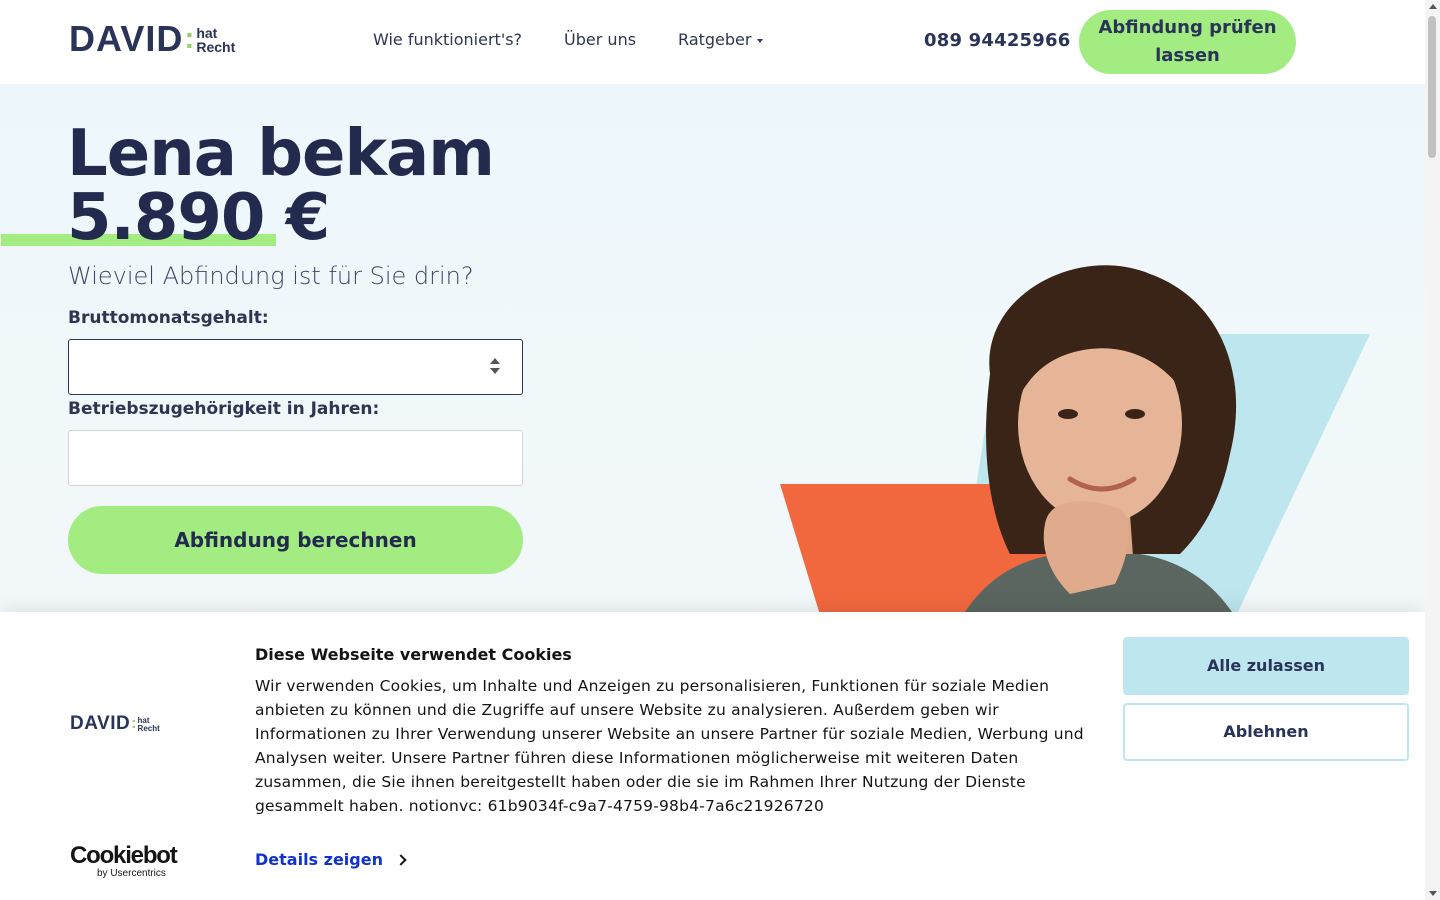 The width and height of the screenshot is (1440, 900). What do you see at coordinates (198, 218) in the screenshot?
I see `headline-amount: 5.890 €` at bounding box center [198, 218].